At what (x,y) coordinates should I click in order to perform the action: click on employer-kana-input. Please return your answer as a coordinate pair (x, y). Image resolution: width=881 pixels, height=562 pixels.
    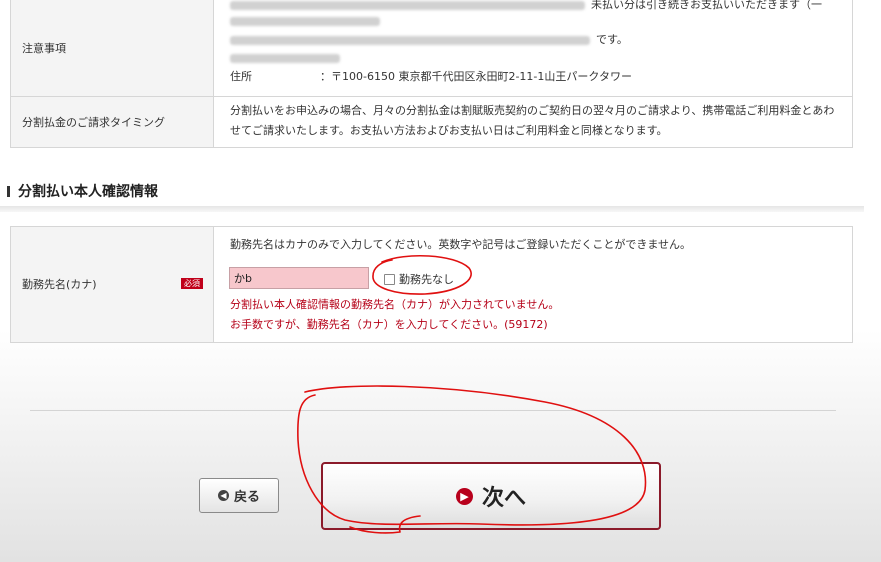
    Looking at the image, I should click on (299, 278).